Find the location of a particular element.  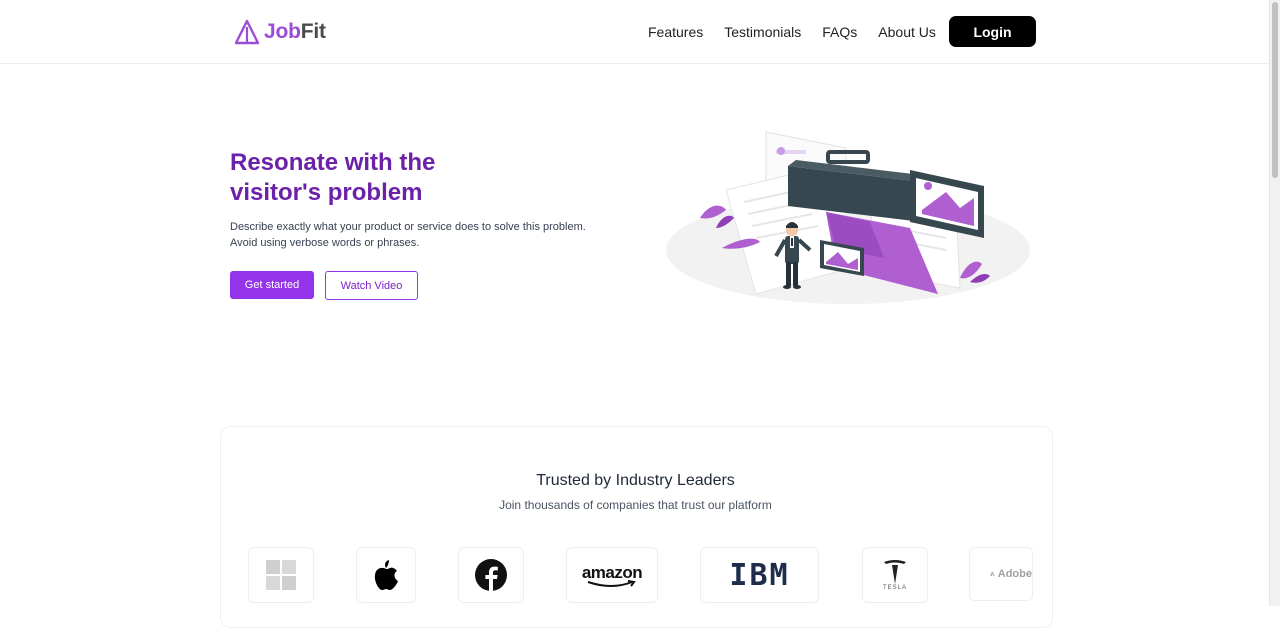

hero-title-line-1: Resonate with the is located at coordinates (333, 162).